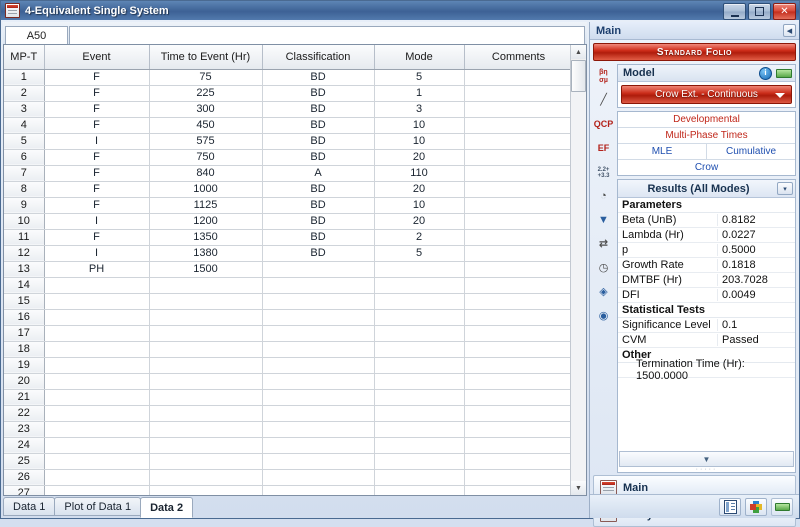 The image size is (800, 527). I want to click on table-row: 20, so click(287, 381).